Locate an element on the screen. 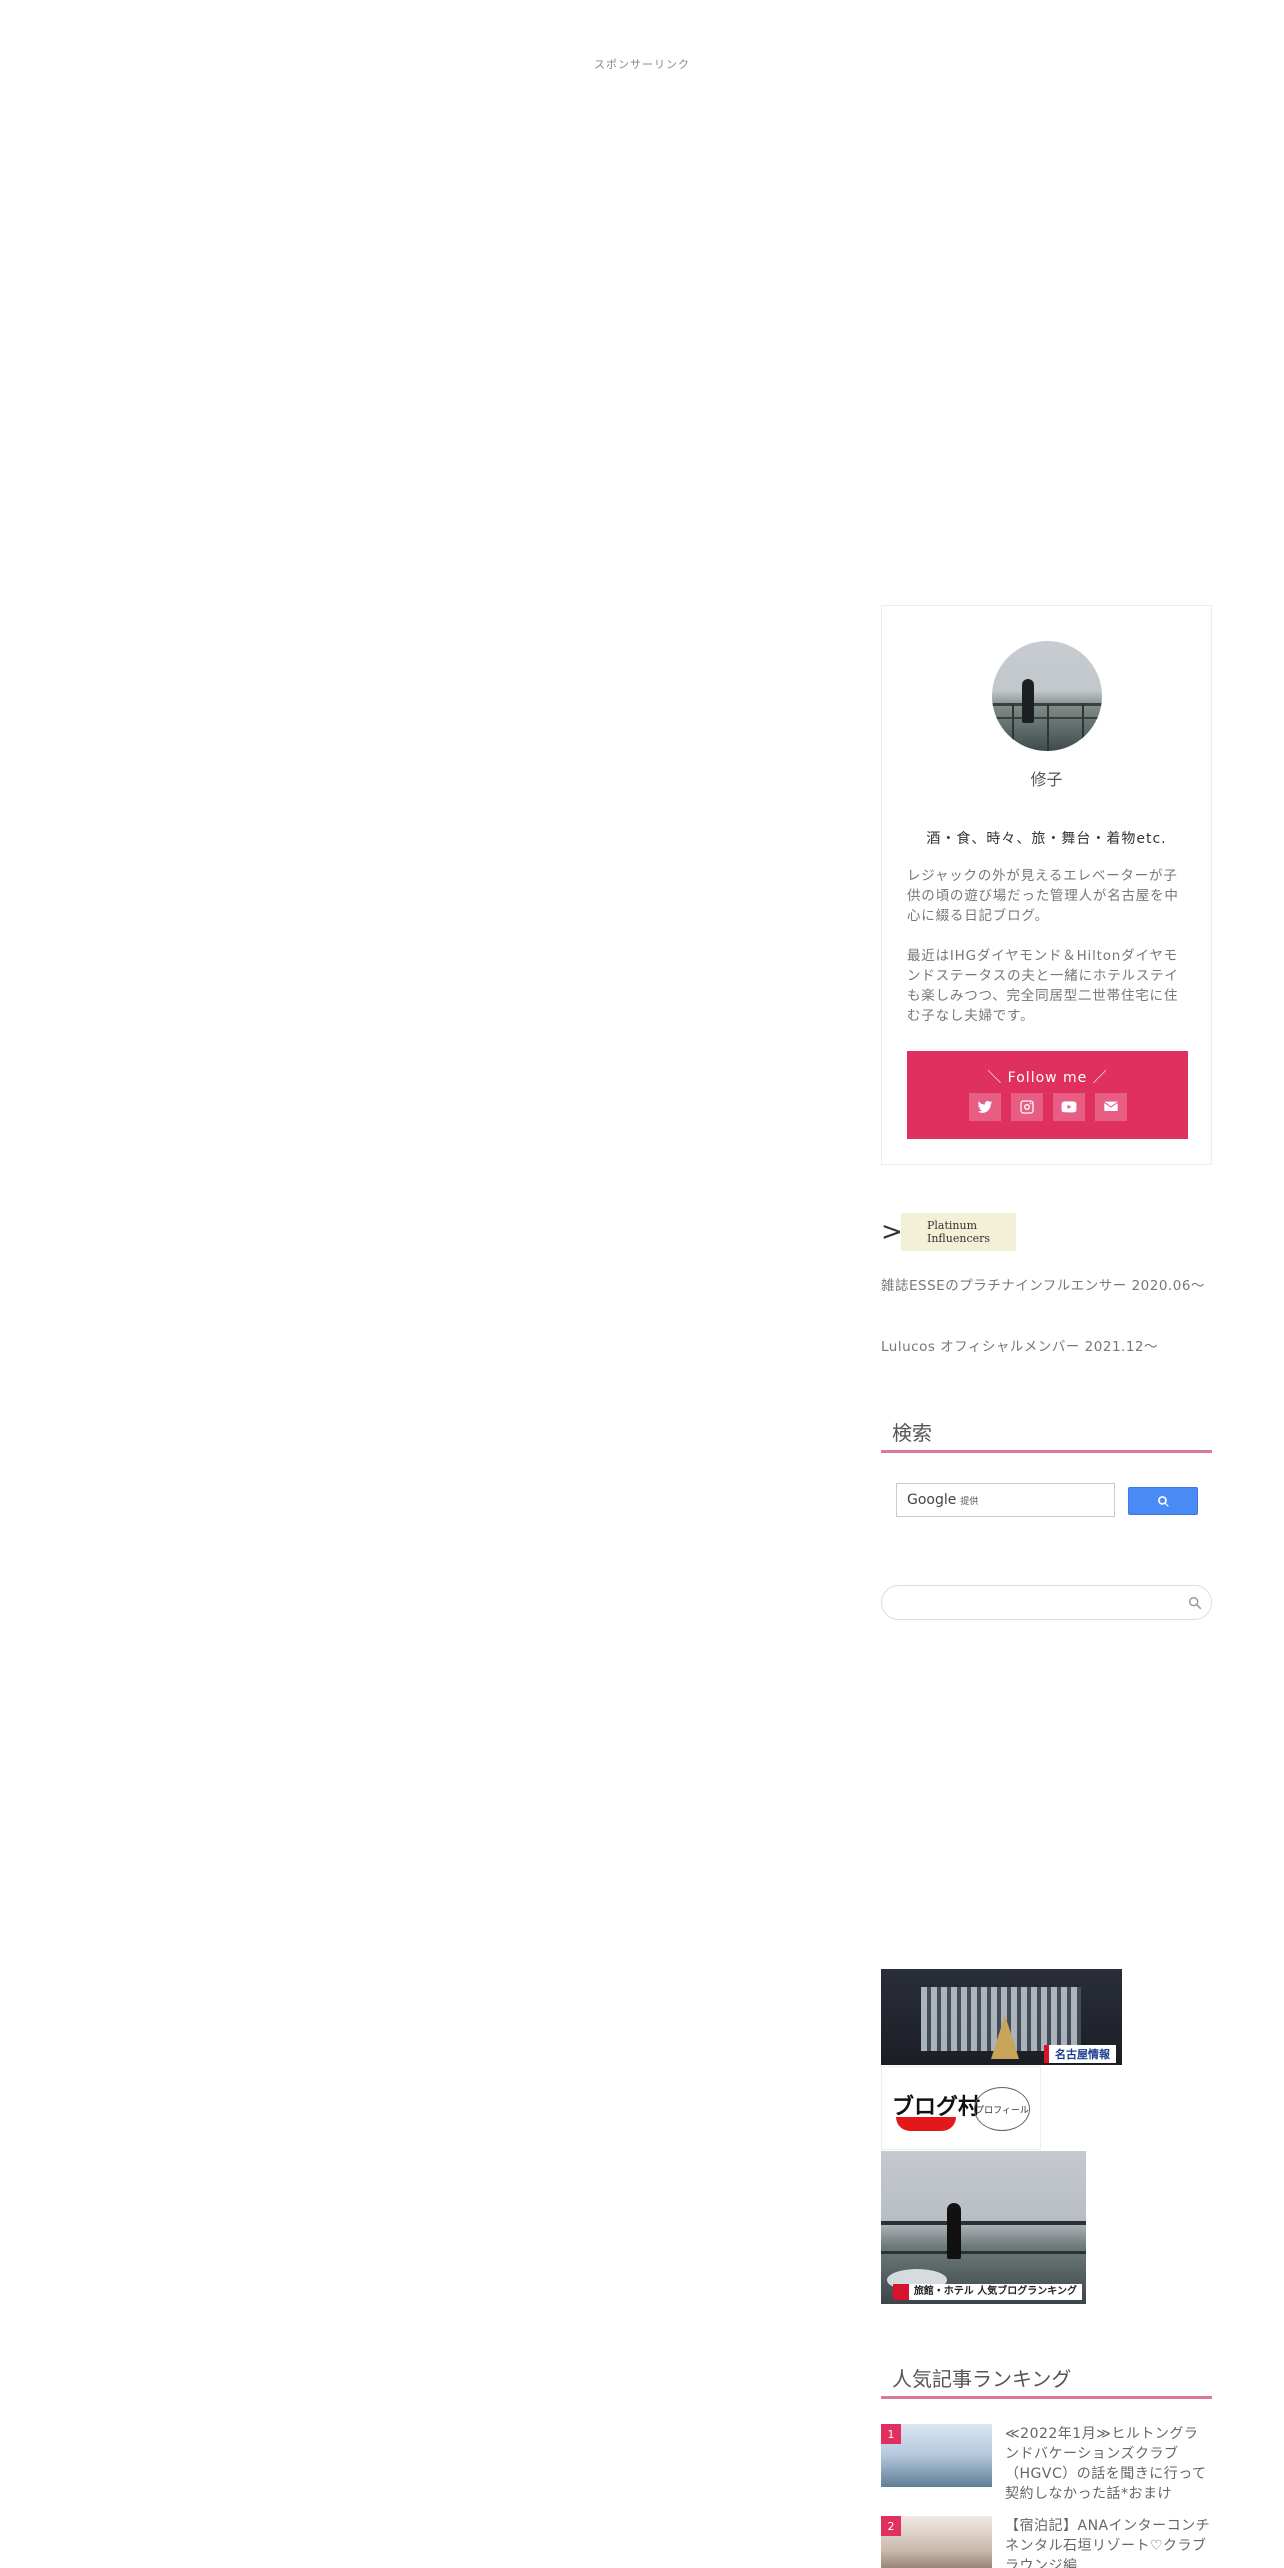 This screenshot has width=1284, height=2568. platinum-influencers-badge: > Platinum Influencers is located at coordinates (948, 1232).